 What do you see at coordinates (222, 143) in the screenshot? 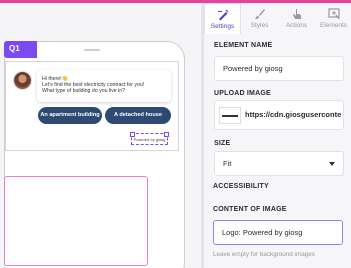
I see `size-label: SIZE` at bounding box center [222, 143].